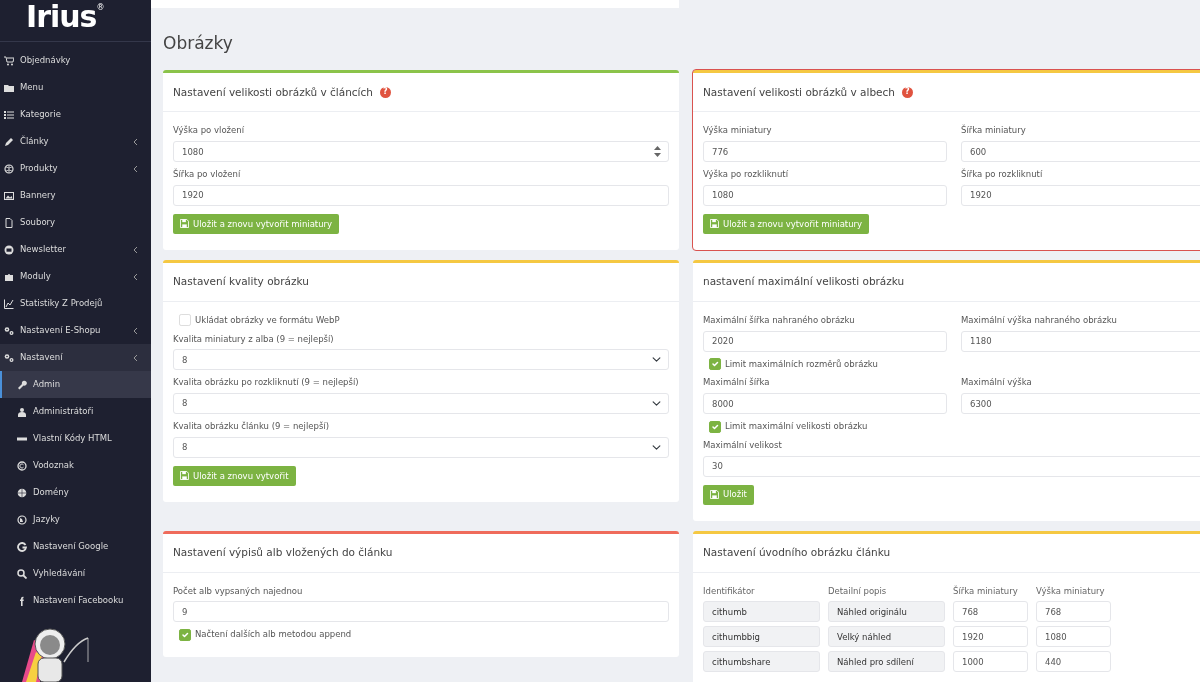 The width and height of the screenshot is (1200, 682). Describe the element at coordinates (75, 411) in the screenshot. I see `sidebar-subitem: Administrátoři` at that location.